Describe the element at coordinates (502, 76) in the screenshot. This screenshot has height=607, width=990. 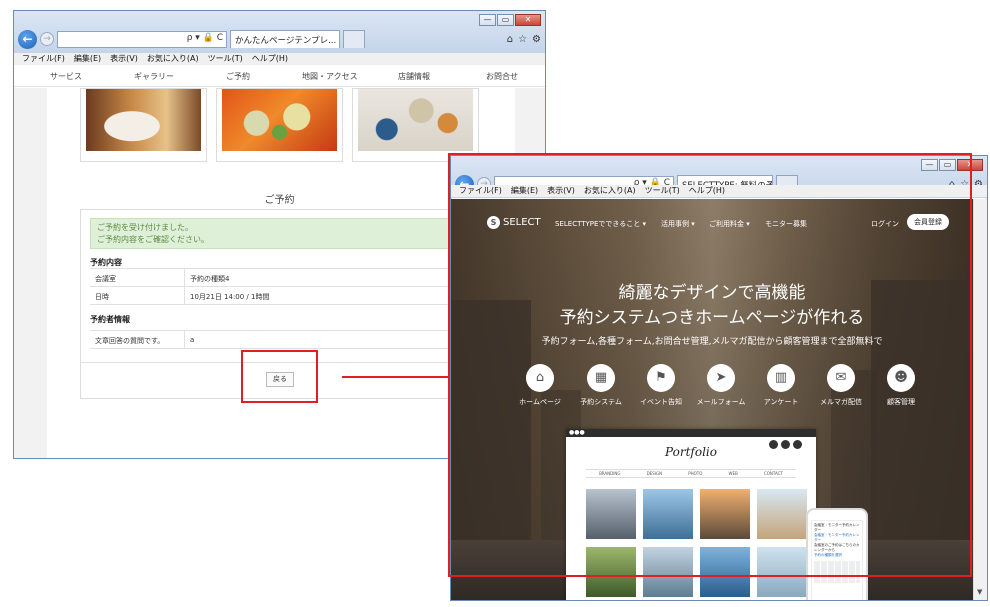
I see `nav-contact: お問合せ` at that location.